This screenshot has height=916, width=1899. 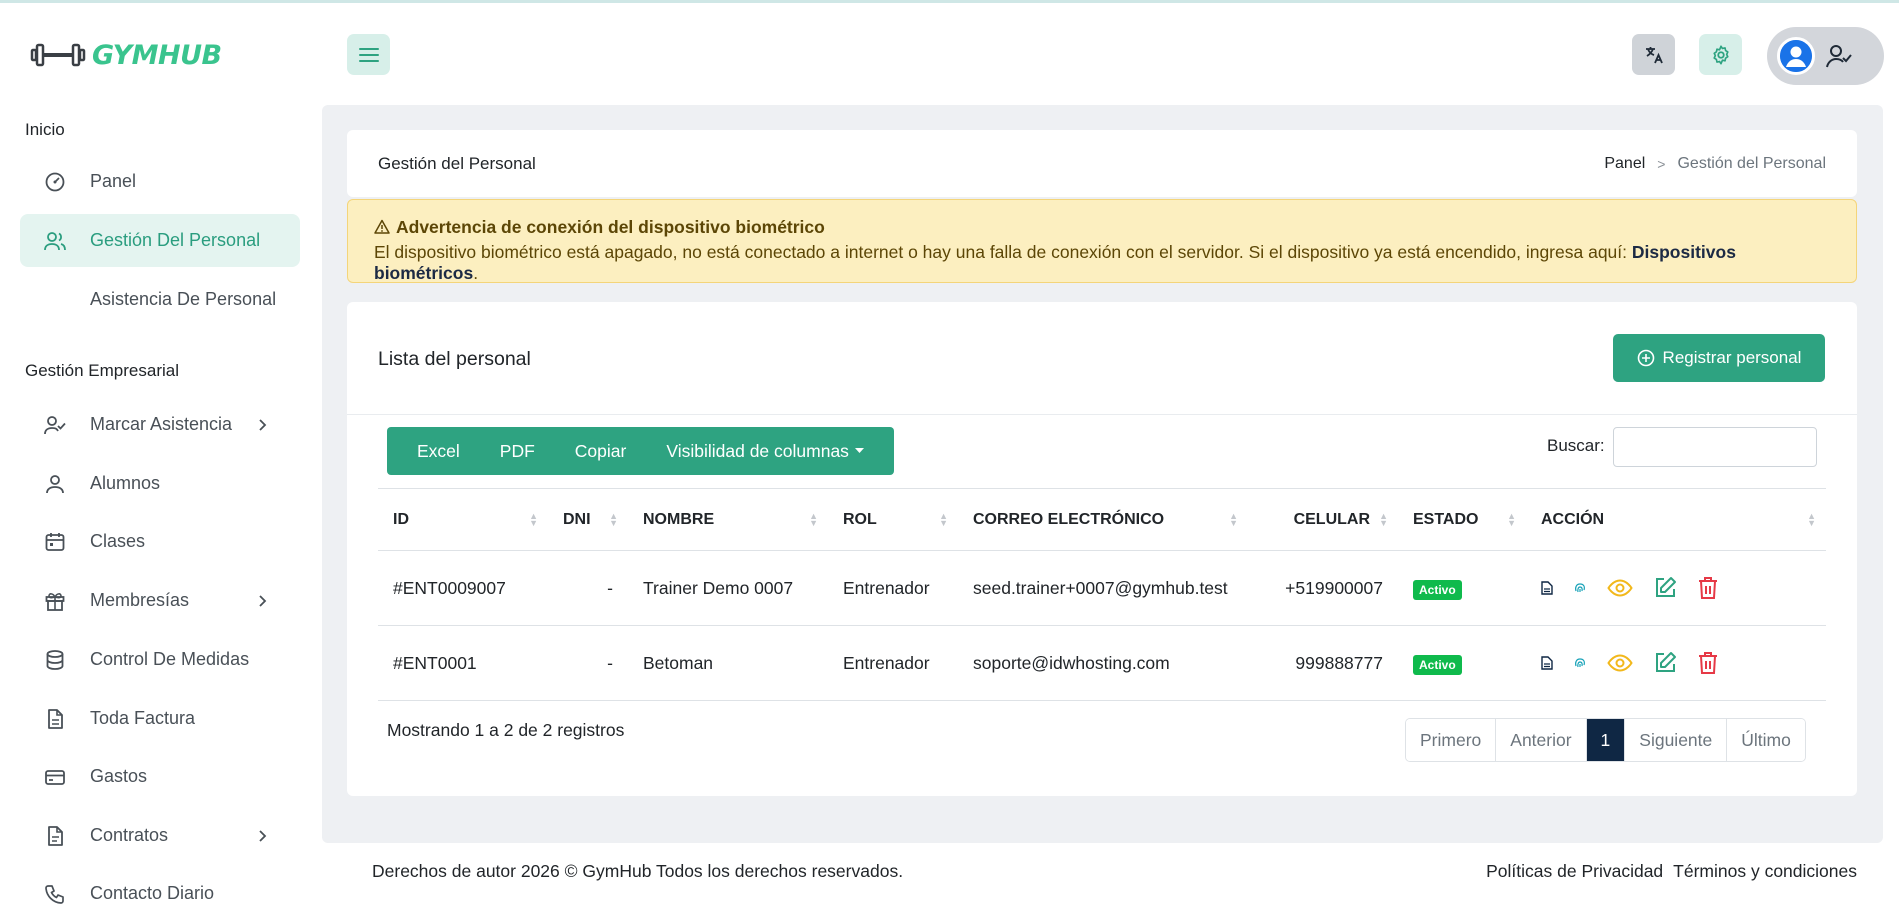 What do you see at coordinates (1732, 357) in the screenshot?
I see `register-staff-label: Registrar personal` at bounding box center [1732, 357].